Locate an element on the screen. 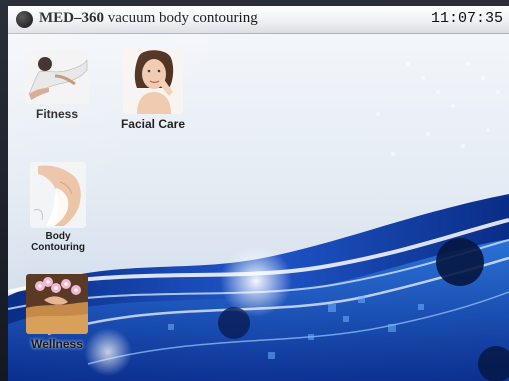 The height and width of the screenshot is (381, 509). clock: 11:07:35 is located at coordinates (466, 18).